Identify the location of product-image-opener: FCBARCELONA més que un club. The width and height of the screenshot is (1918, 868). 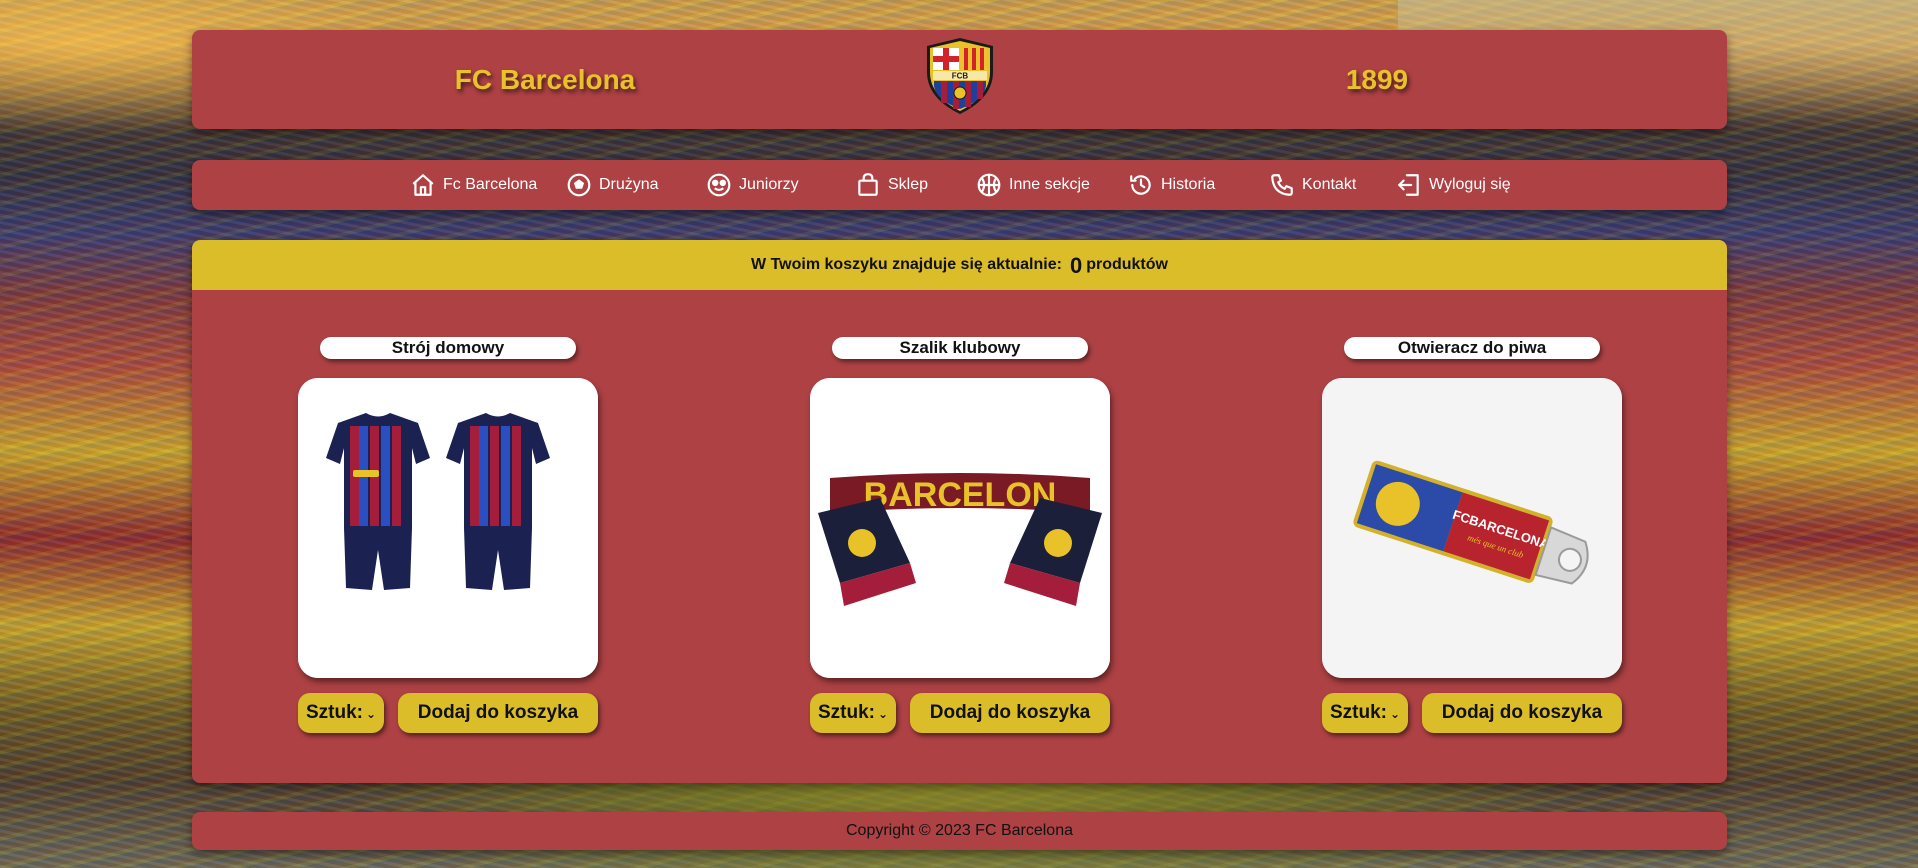
(1472, 528).